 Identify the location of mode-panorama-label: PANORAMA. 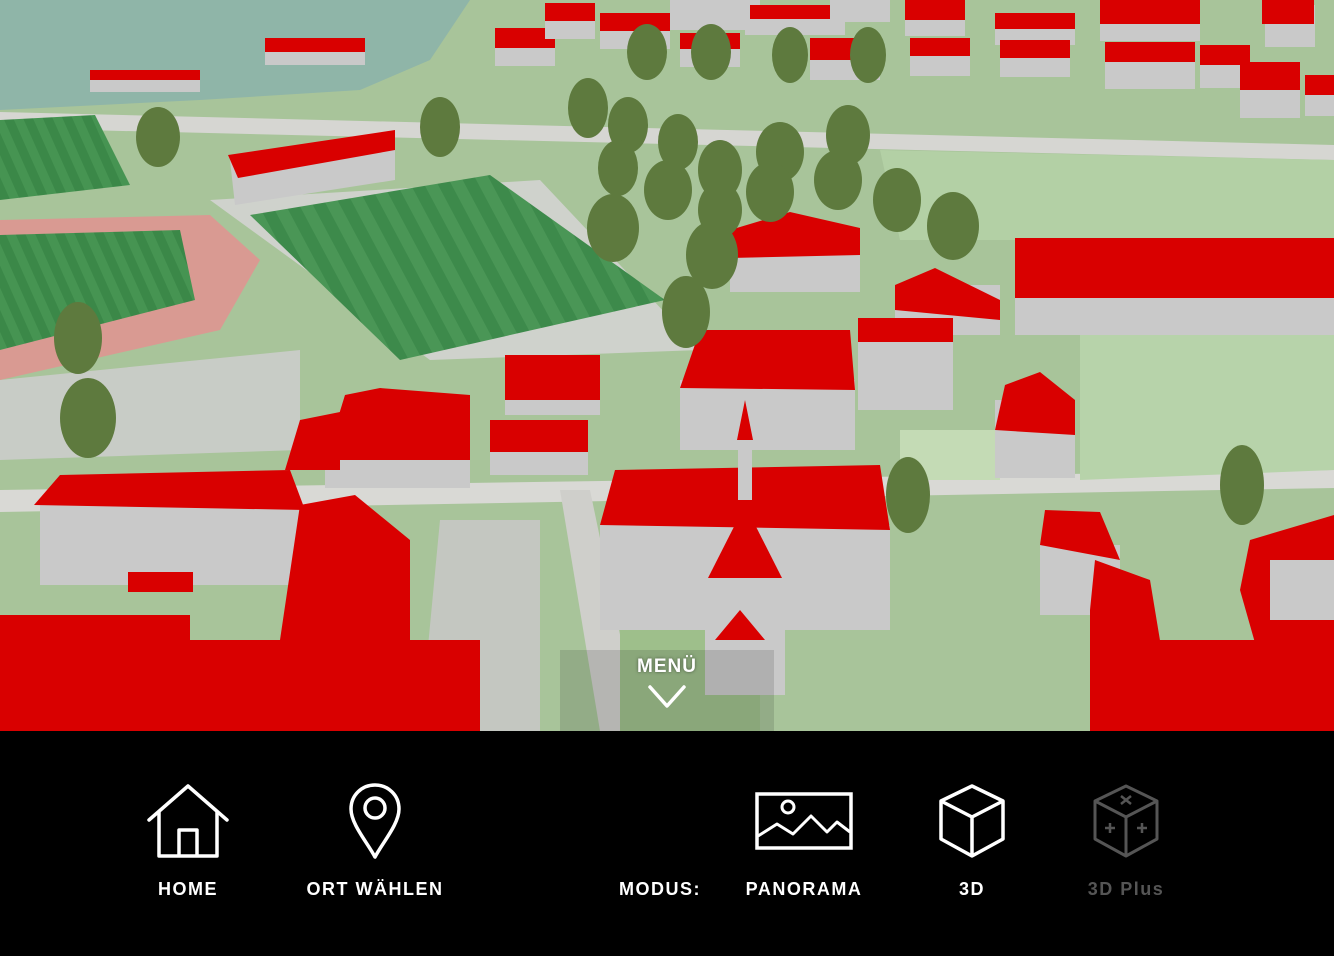
(804, 889).